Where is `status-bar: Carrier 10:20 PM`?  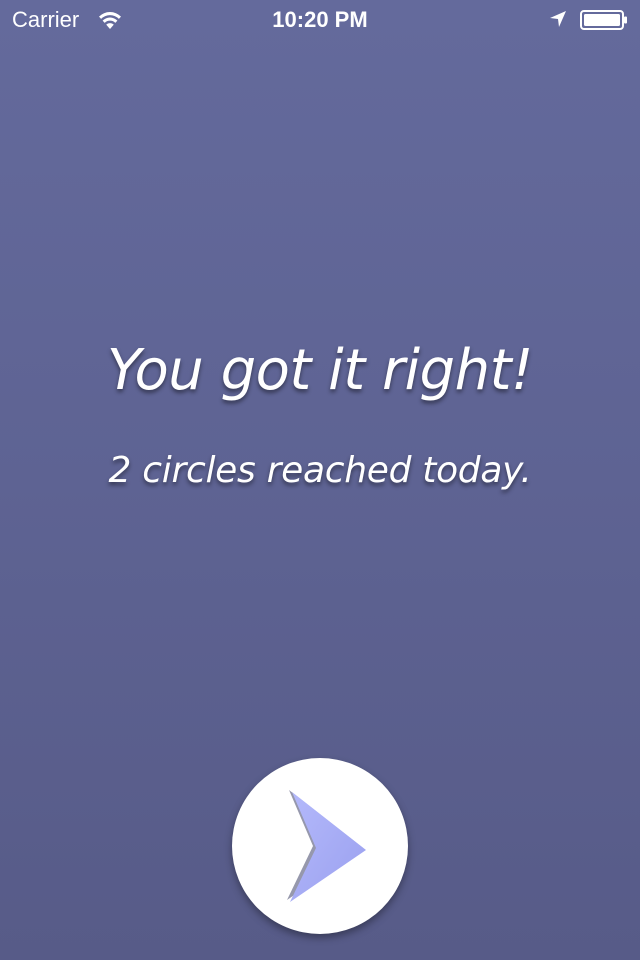 status-bar: Carrier 10:20 PM is located at coordinates (320, 20).